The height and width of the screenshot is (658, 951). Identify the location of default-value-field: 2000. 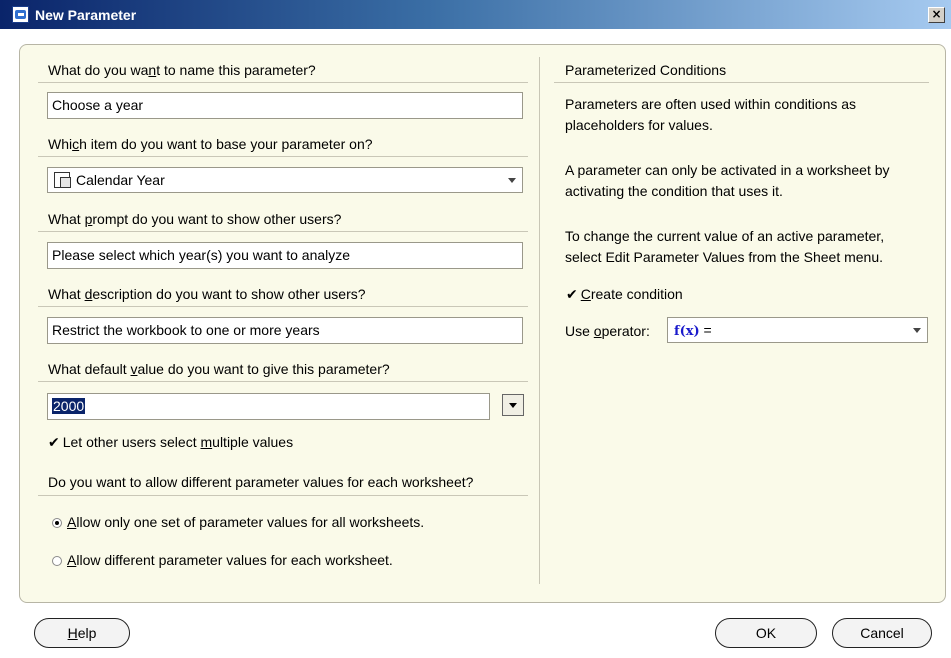
(268, 406).